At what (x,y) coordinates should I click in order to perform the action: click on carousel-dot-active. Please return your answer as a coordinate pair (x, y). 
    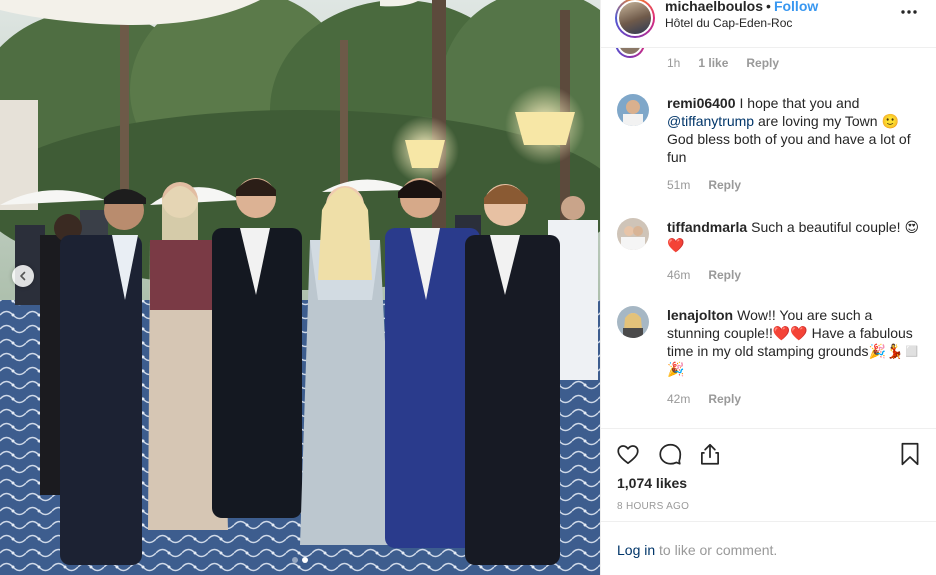
    Looking at the image, I should click on (305, 560).